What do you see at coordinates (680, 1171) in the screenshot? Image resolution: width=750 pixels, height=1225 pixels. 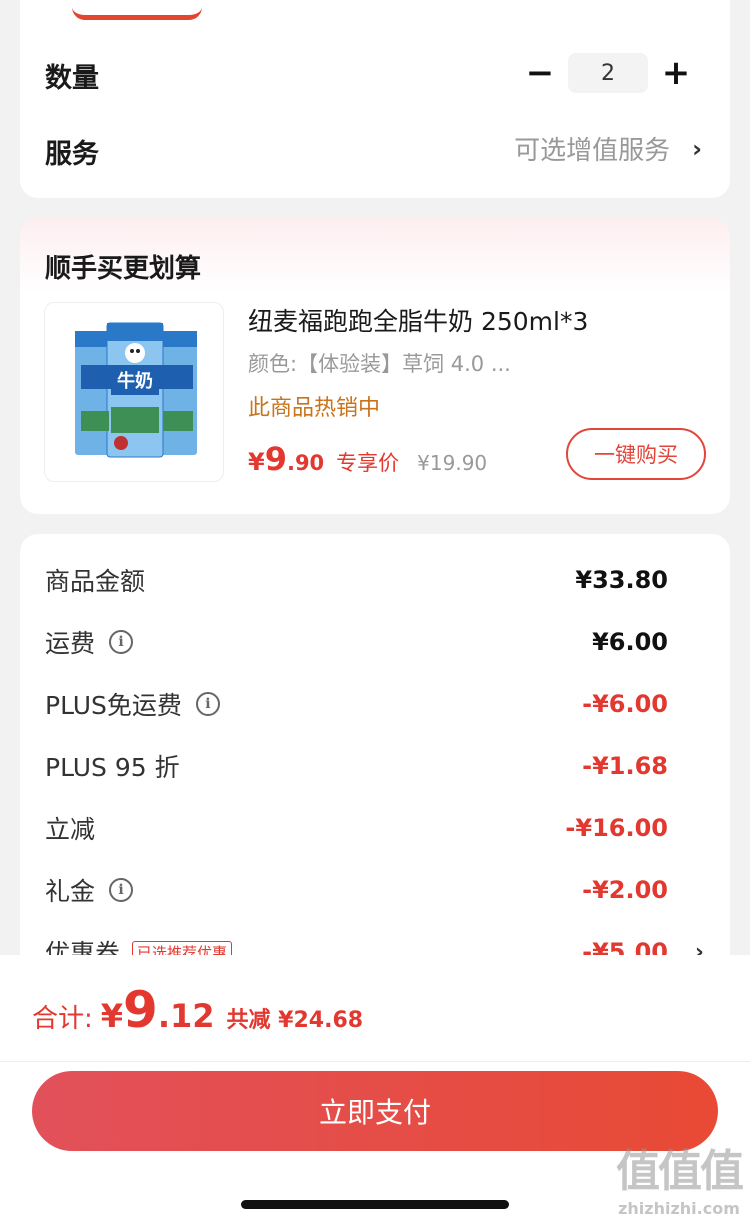 I see `watermark-logo: 值值值` at bounding box center [680, 1171].